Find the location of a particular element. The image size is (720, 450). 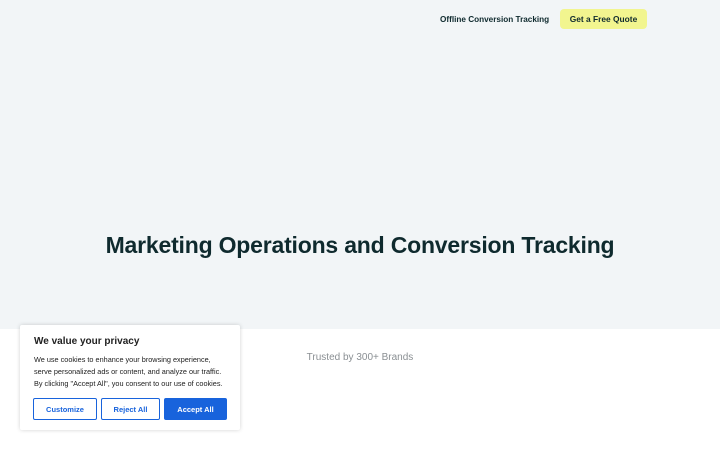

cookie-banner-title: We value your privacy is located at coordinates (87, 341).